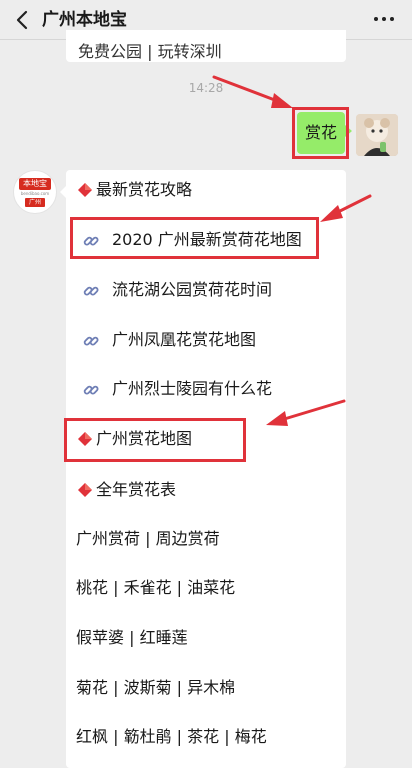 The height and width of the screenshot is (768, 412). I want to click on previous-message-card: 免费公园 | 玩转深圳, so click(206, 46).